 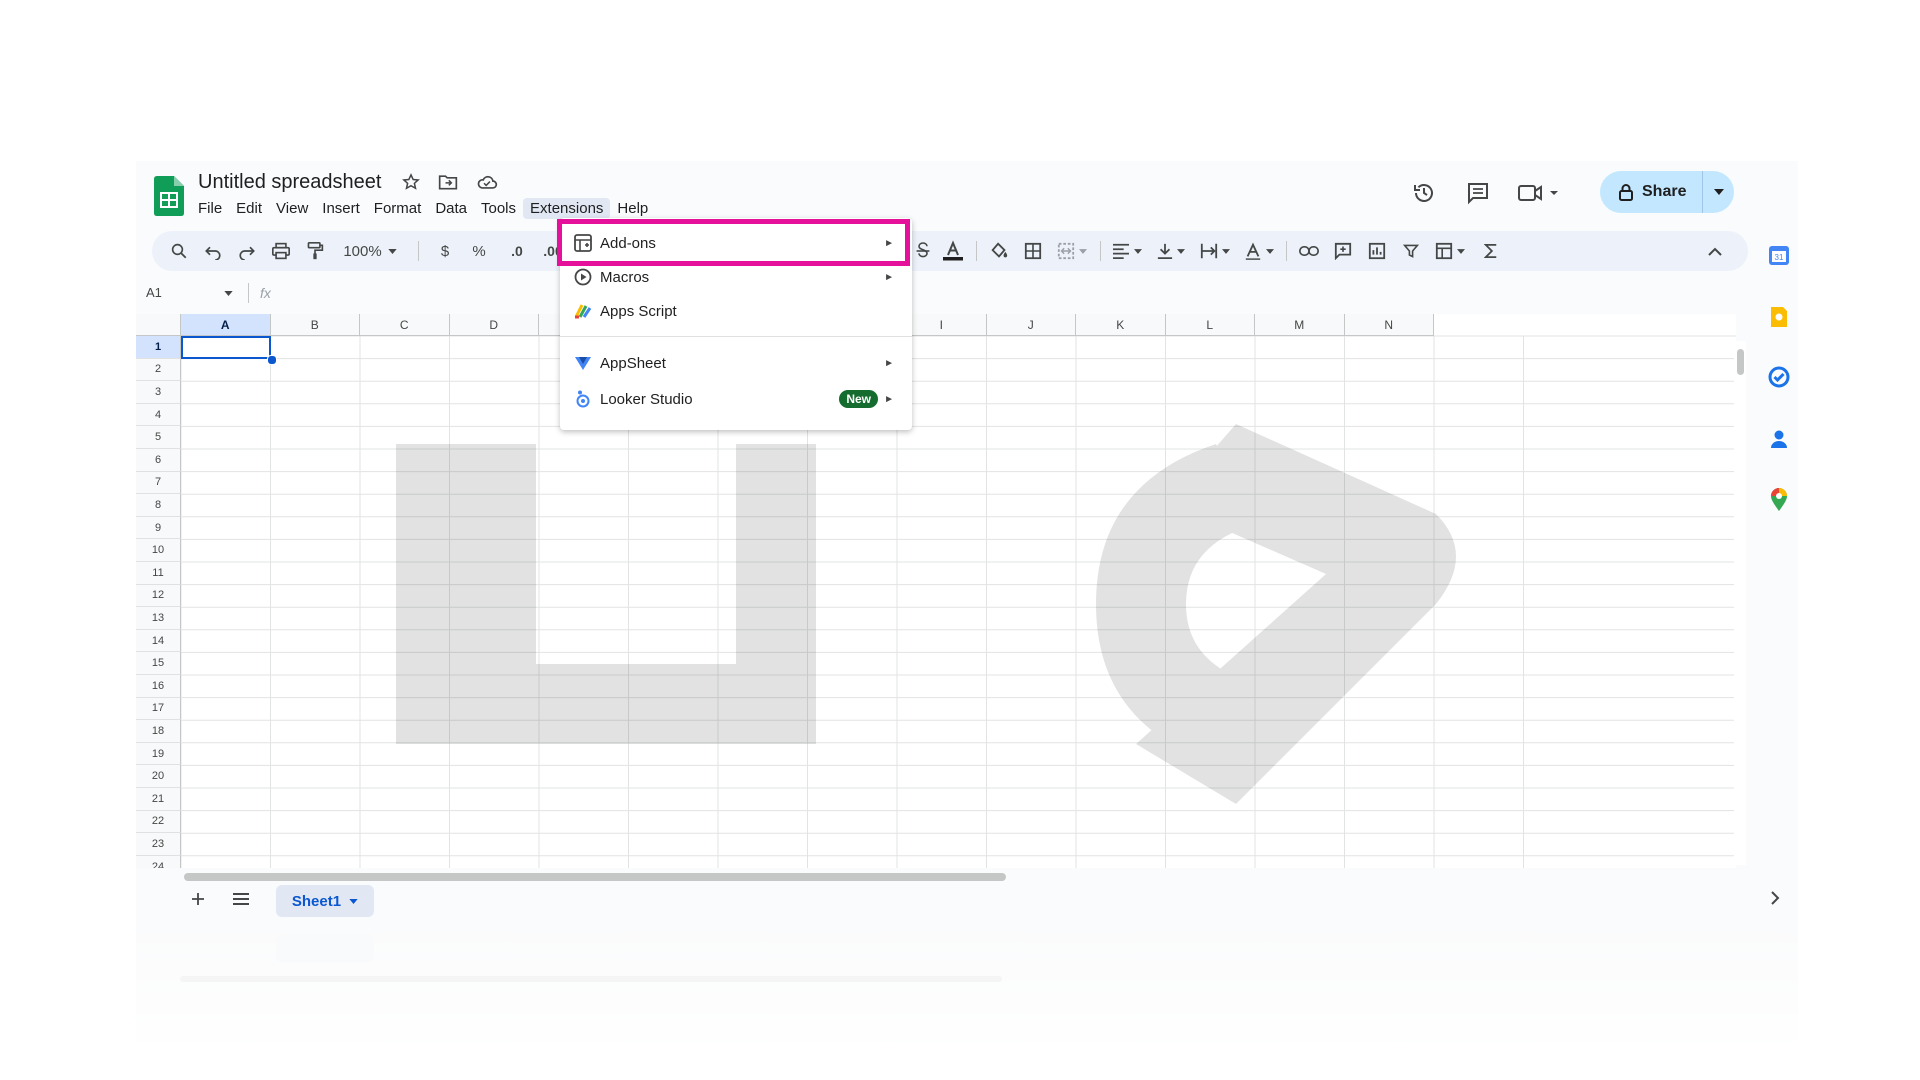 I want to click on menu-item-apps-script: Apps Script, so click(x=736, y=311).